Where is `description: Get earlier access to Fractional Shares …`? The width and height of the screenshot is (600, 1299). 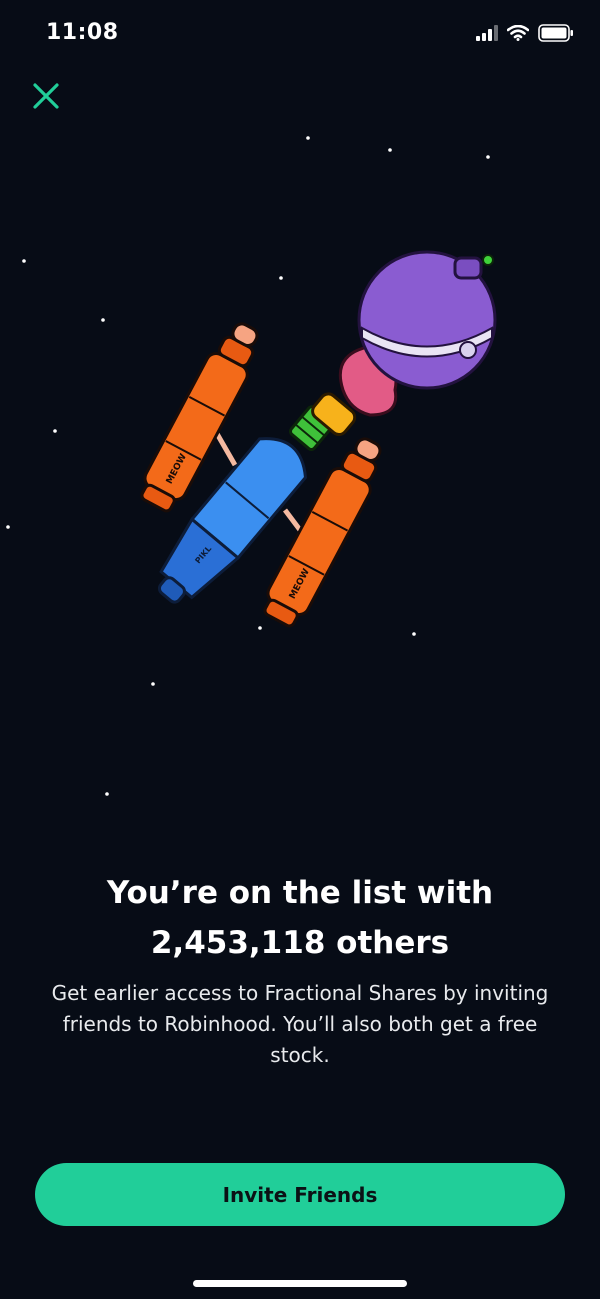 description: Get earlier access to Fractional Shares … is located at coordinates (300, 1024).